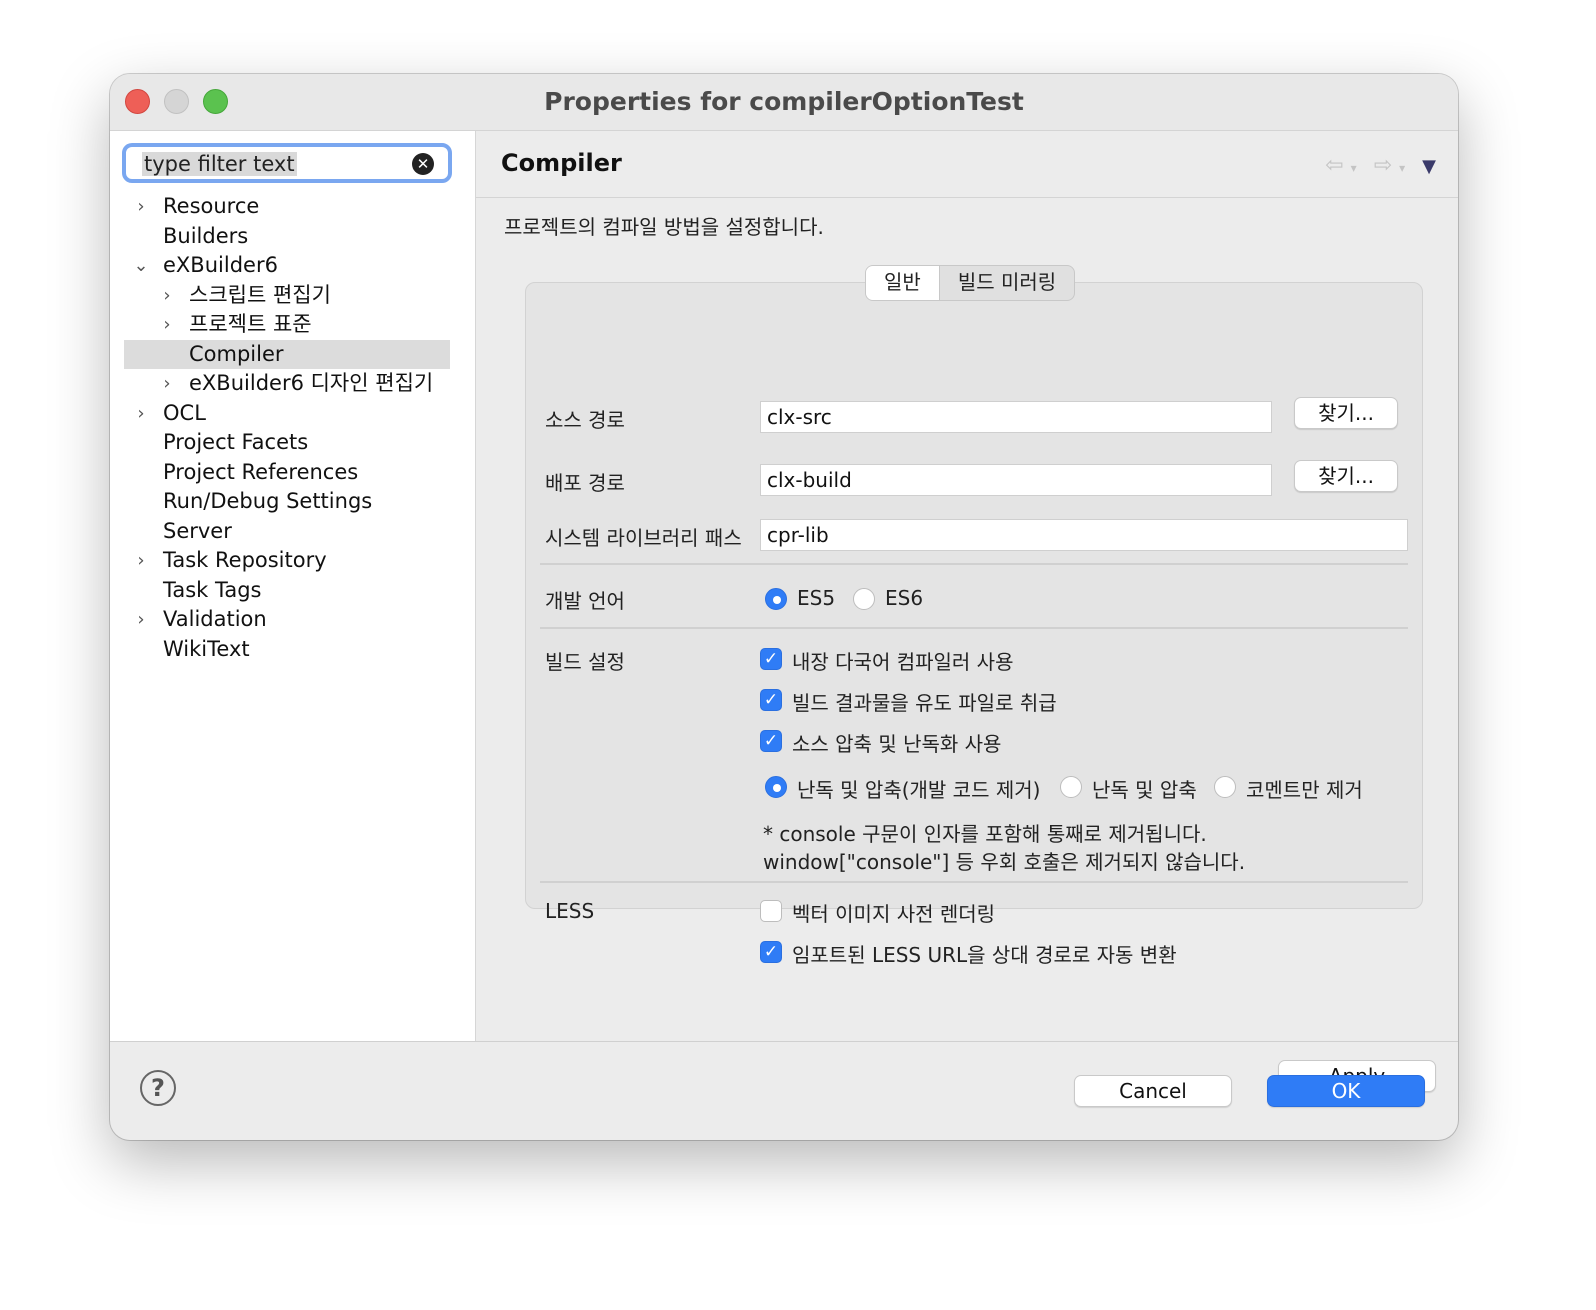 The height and width of the screenshot is (1310, 1596). I want to click on dev-language-label: 개발 언어, so click(585, 601).